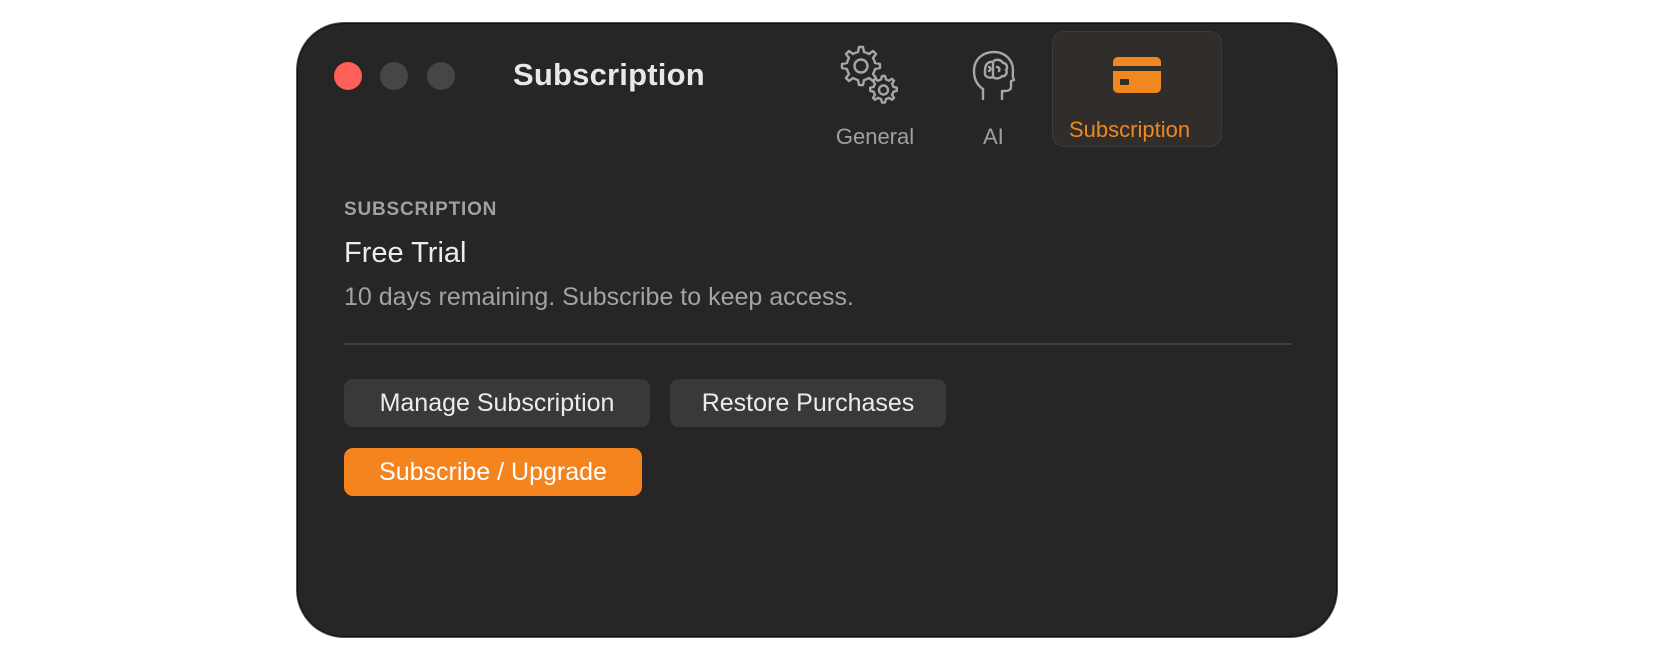  Describe the element at coordinates (818, 344) in the screenshot. I see `divider` at that location.